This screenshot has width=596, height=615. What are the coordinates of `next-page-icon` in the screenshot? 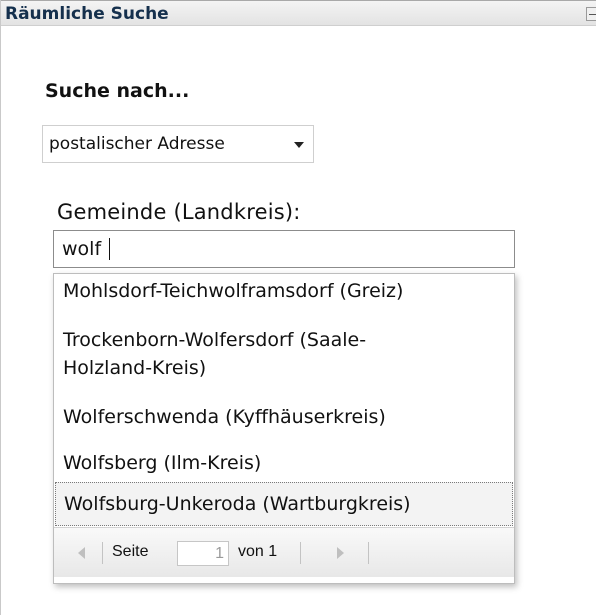 It's located at (340, 553).